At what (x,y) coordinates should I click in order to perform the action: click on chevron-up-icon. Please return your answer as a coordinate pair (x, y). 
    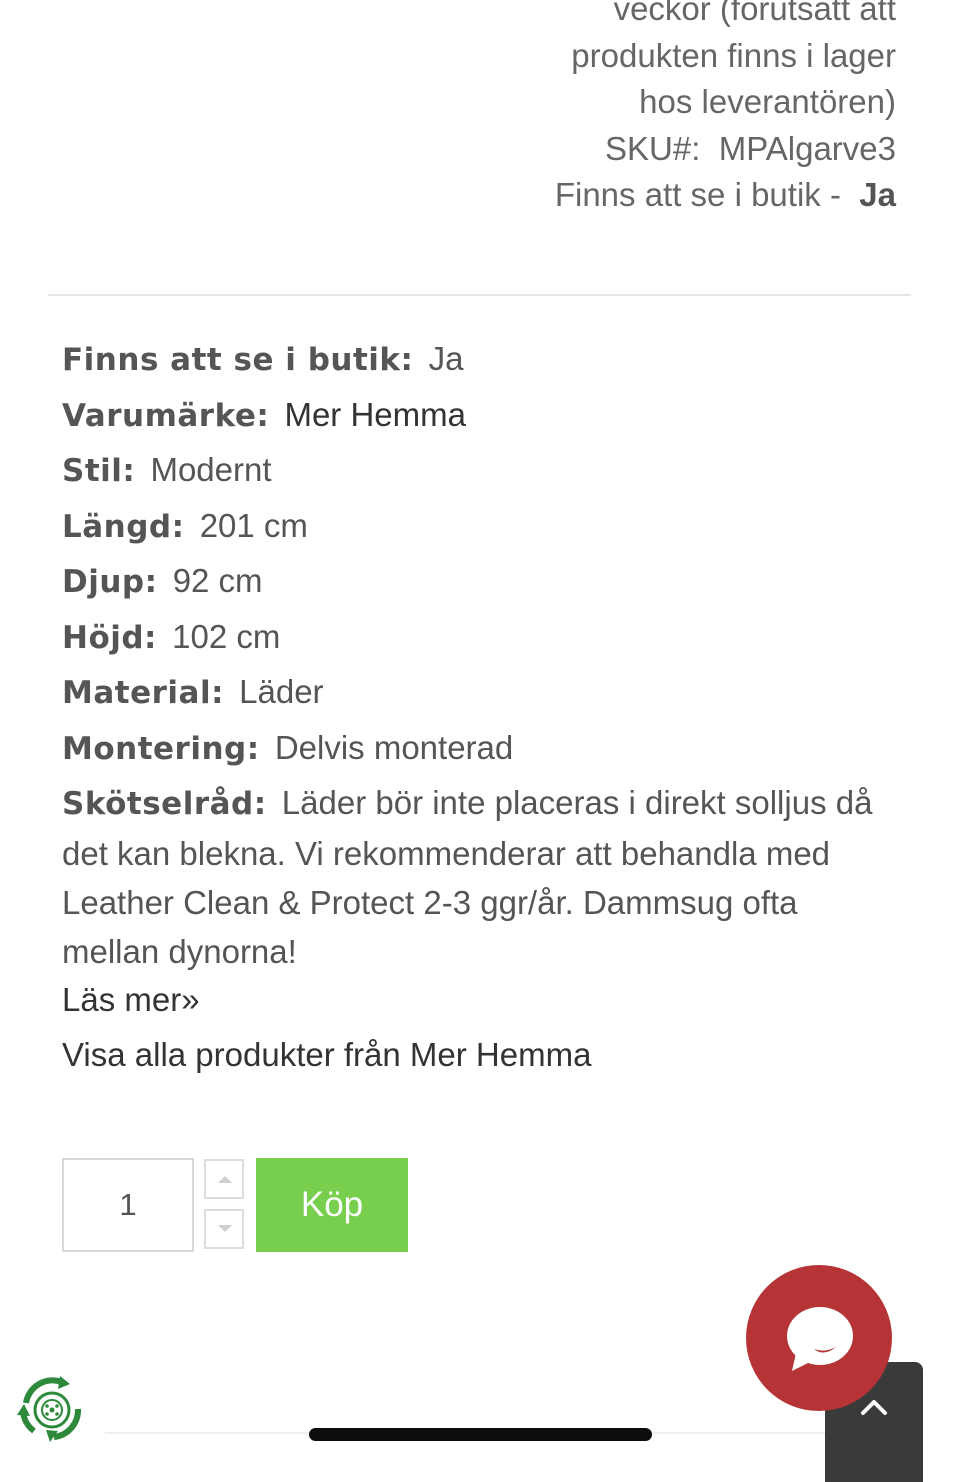
    Looking at the image, I should click on (874, 1407).